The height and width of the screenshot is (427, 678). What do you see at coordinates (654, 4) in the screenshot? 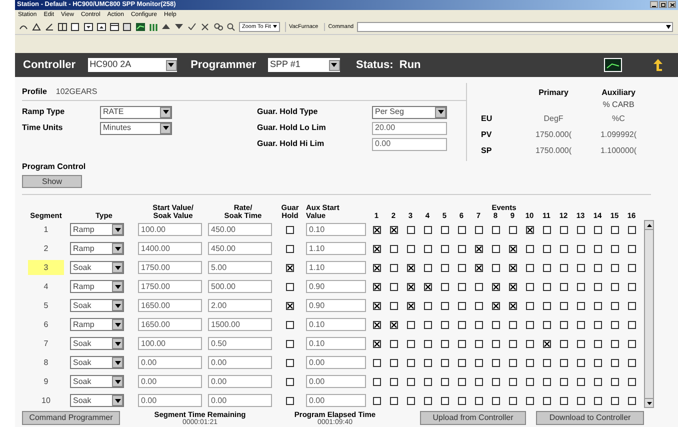
I see `minimize-icon` at bounding box center [654, 4].